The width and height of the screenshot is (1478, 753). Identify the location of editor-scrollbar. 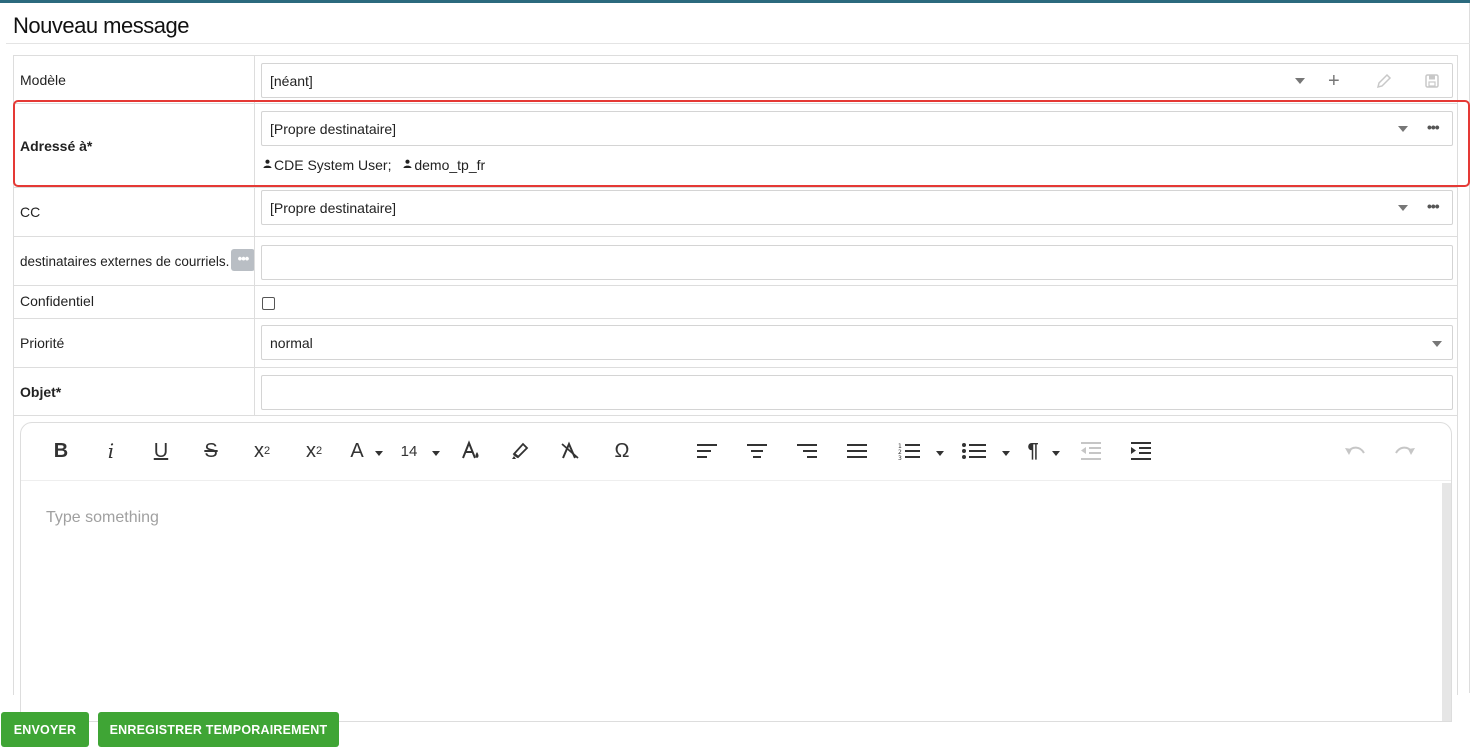
(1446, 602).